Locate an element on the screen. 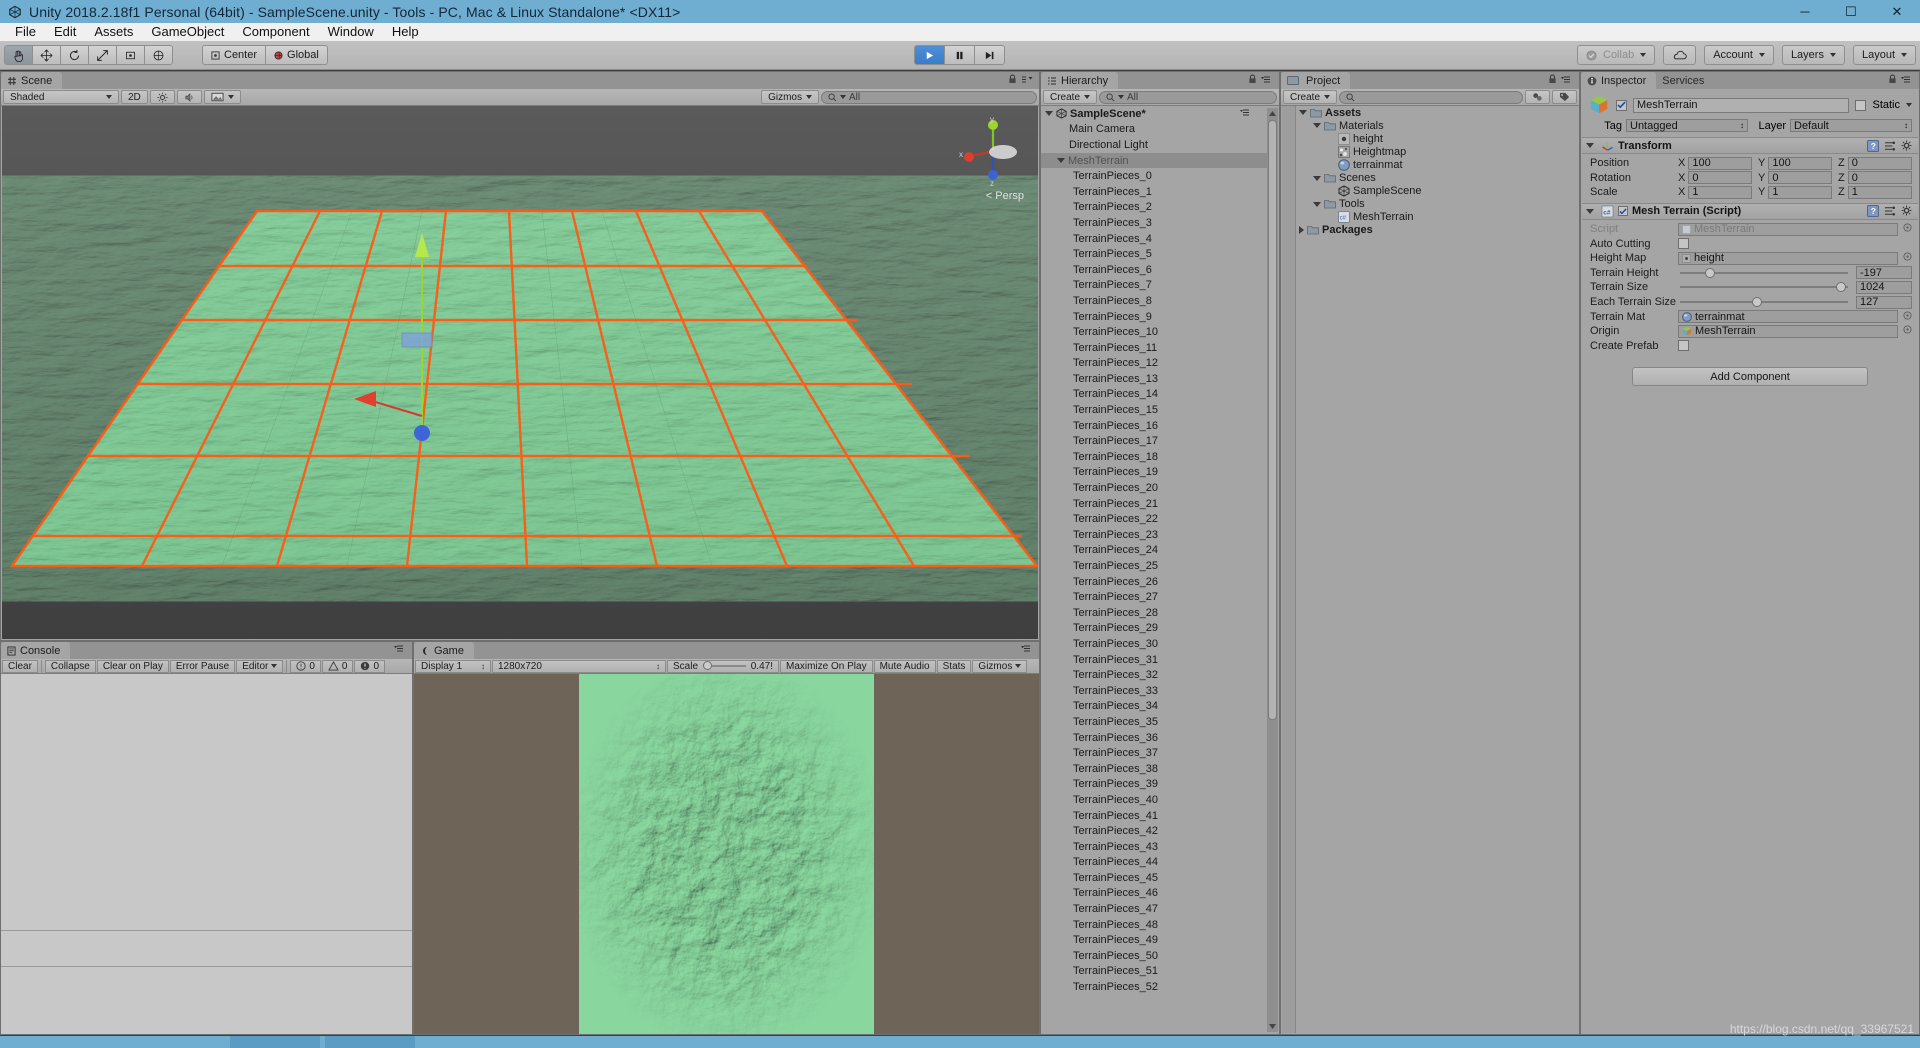 The width and height of the screenshot is (1920, 1048). hierarchy-item-terrainpieces-42: TerrainPieces_42 is located at coordinates (1154, 831).